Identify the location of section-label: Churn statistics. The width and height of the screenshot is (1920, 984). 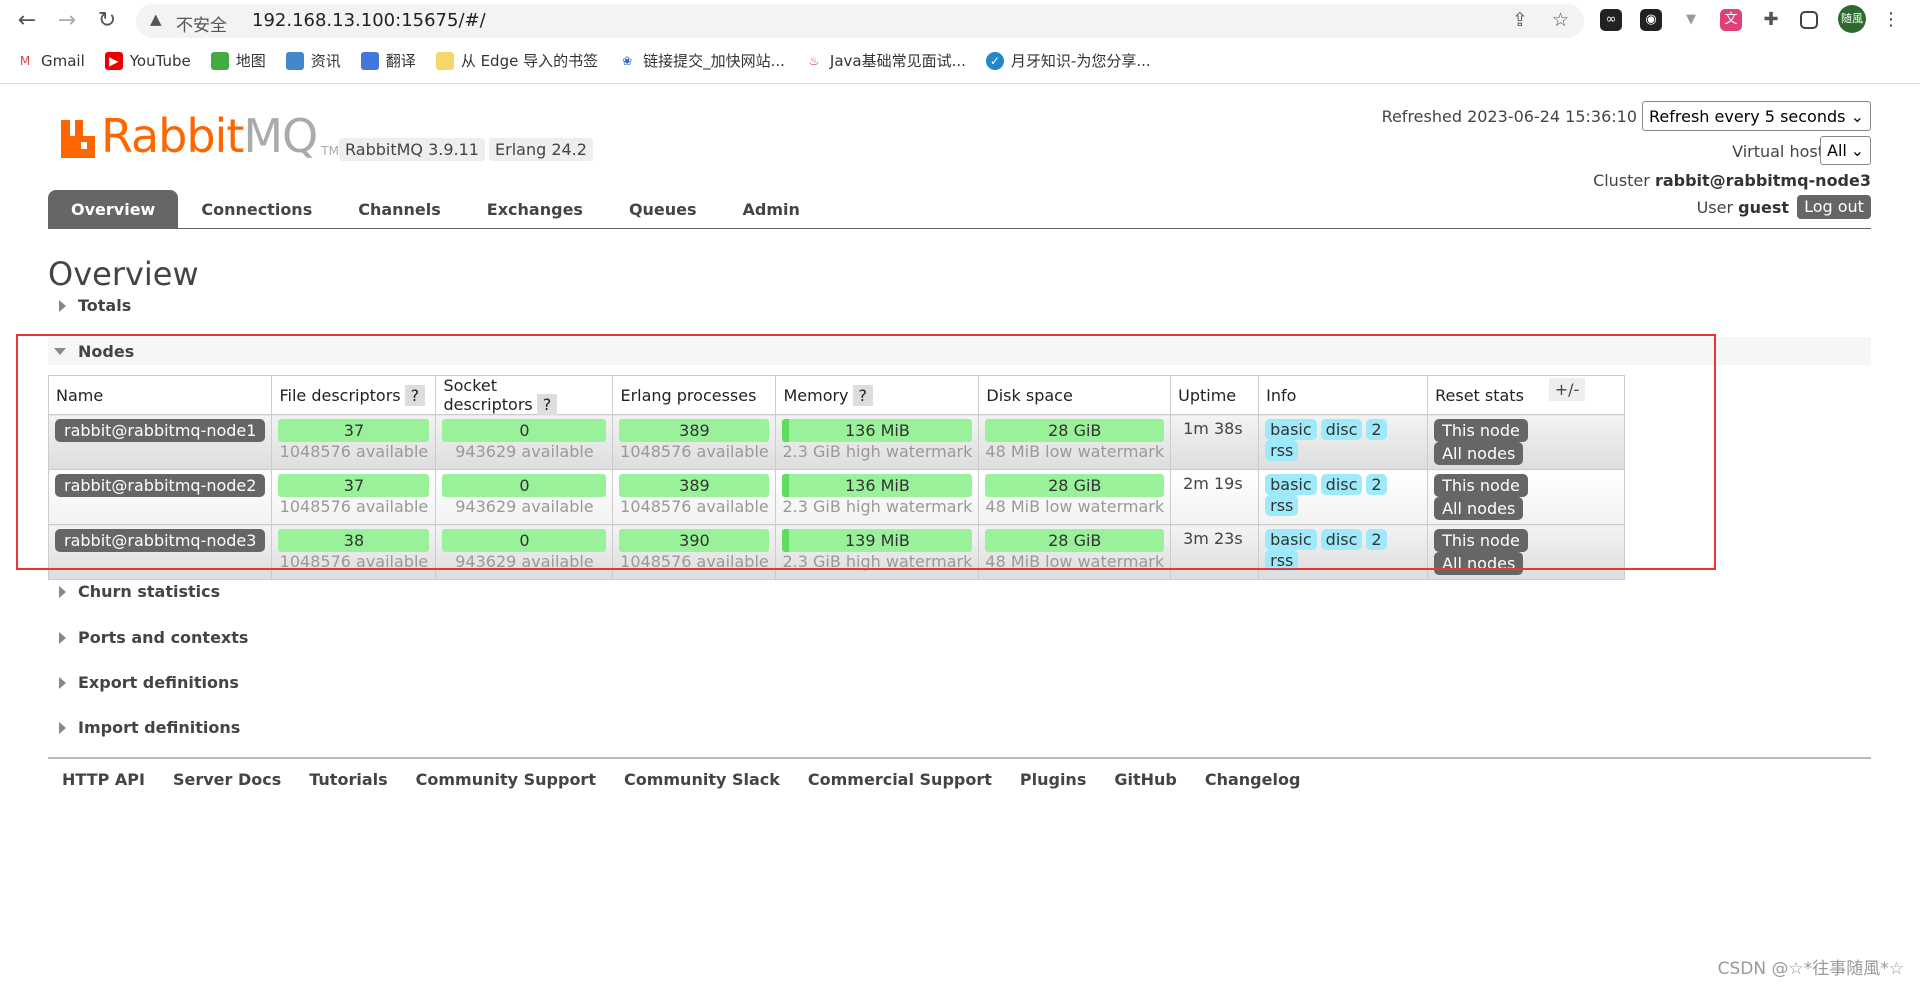
(149, 591).